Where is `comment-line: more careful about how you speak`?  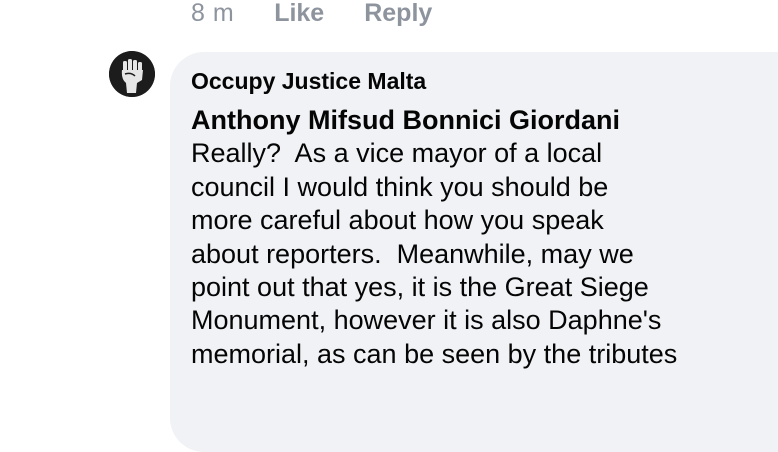
comment-line: more careful about how you speak is located at coordinates (397, 220).